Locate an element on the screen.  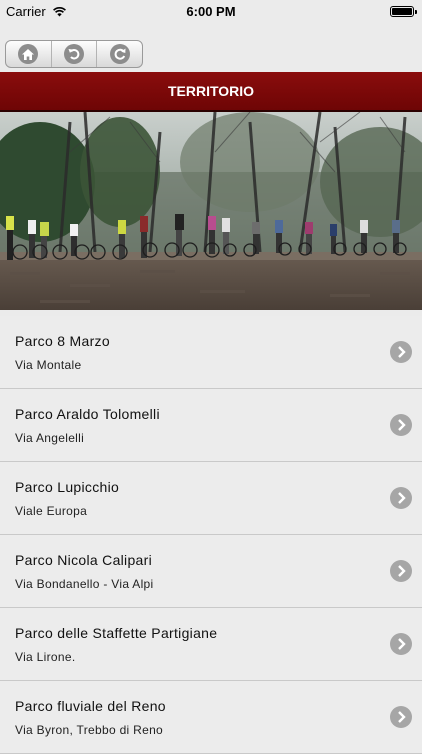
back-button is located at coordinates (75, 54).